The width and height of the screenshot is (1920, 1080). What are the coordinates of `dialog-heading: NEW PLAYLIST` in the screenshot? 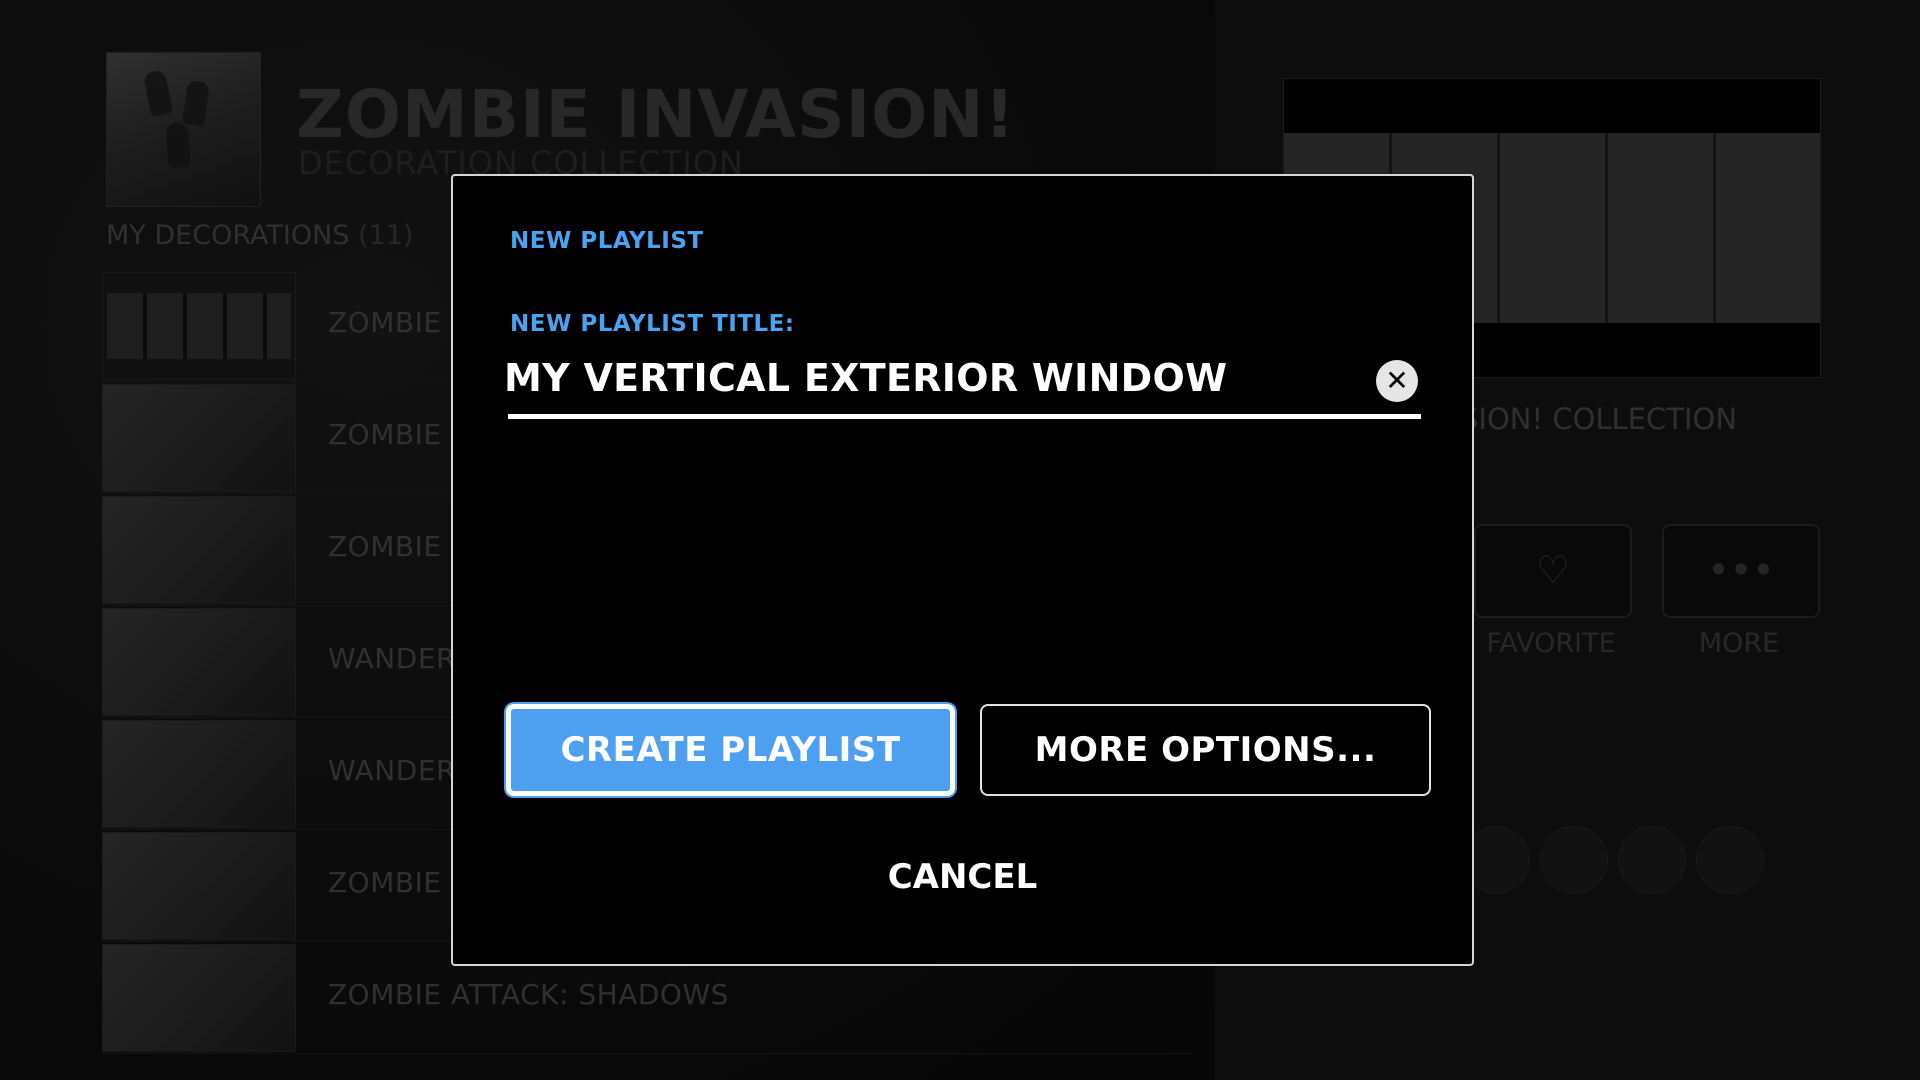 It's located at (607, 241).